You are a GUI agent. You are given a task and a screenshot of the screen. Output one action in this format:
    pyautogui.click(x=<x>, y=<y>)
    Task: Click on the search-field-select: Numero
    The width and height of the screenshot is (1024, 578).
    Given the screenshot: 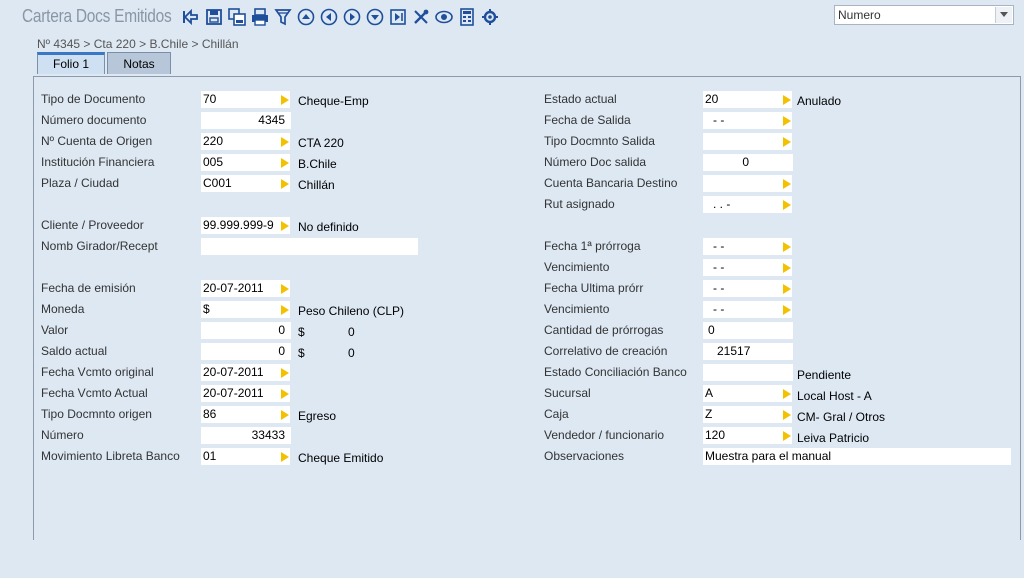 What is the action you would take?
    pyautogui.click(x=924, y=15)
    